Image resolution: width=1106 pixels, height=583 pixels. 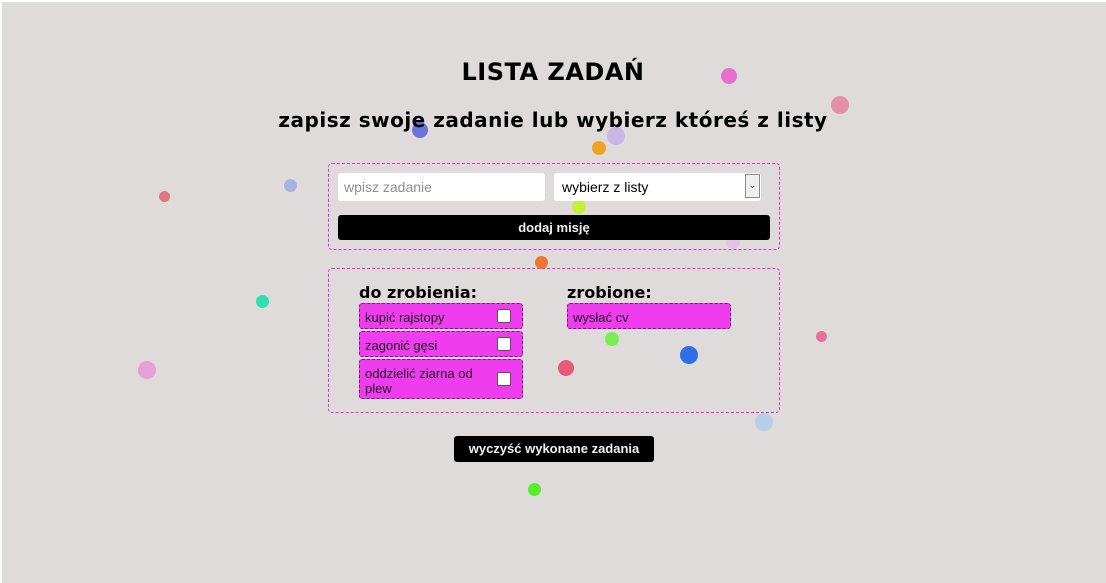 What do you see at coordinates (405, 317) in the screenshot?
I see `todo-item-label: kupić rajstopy` at bounding box center [405, 317].